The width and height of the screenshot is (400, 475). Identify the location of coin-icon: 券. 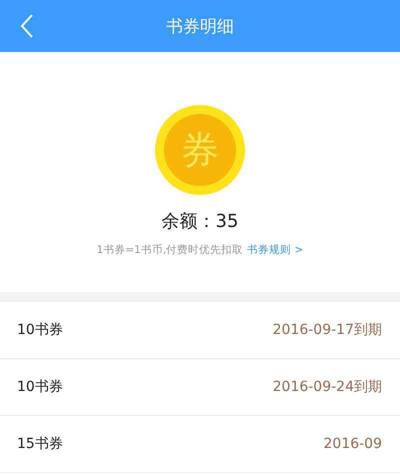
(200, 150).